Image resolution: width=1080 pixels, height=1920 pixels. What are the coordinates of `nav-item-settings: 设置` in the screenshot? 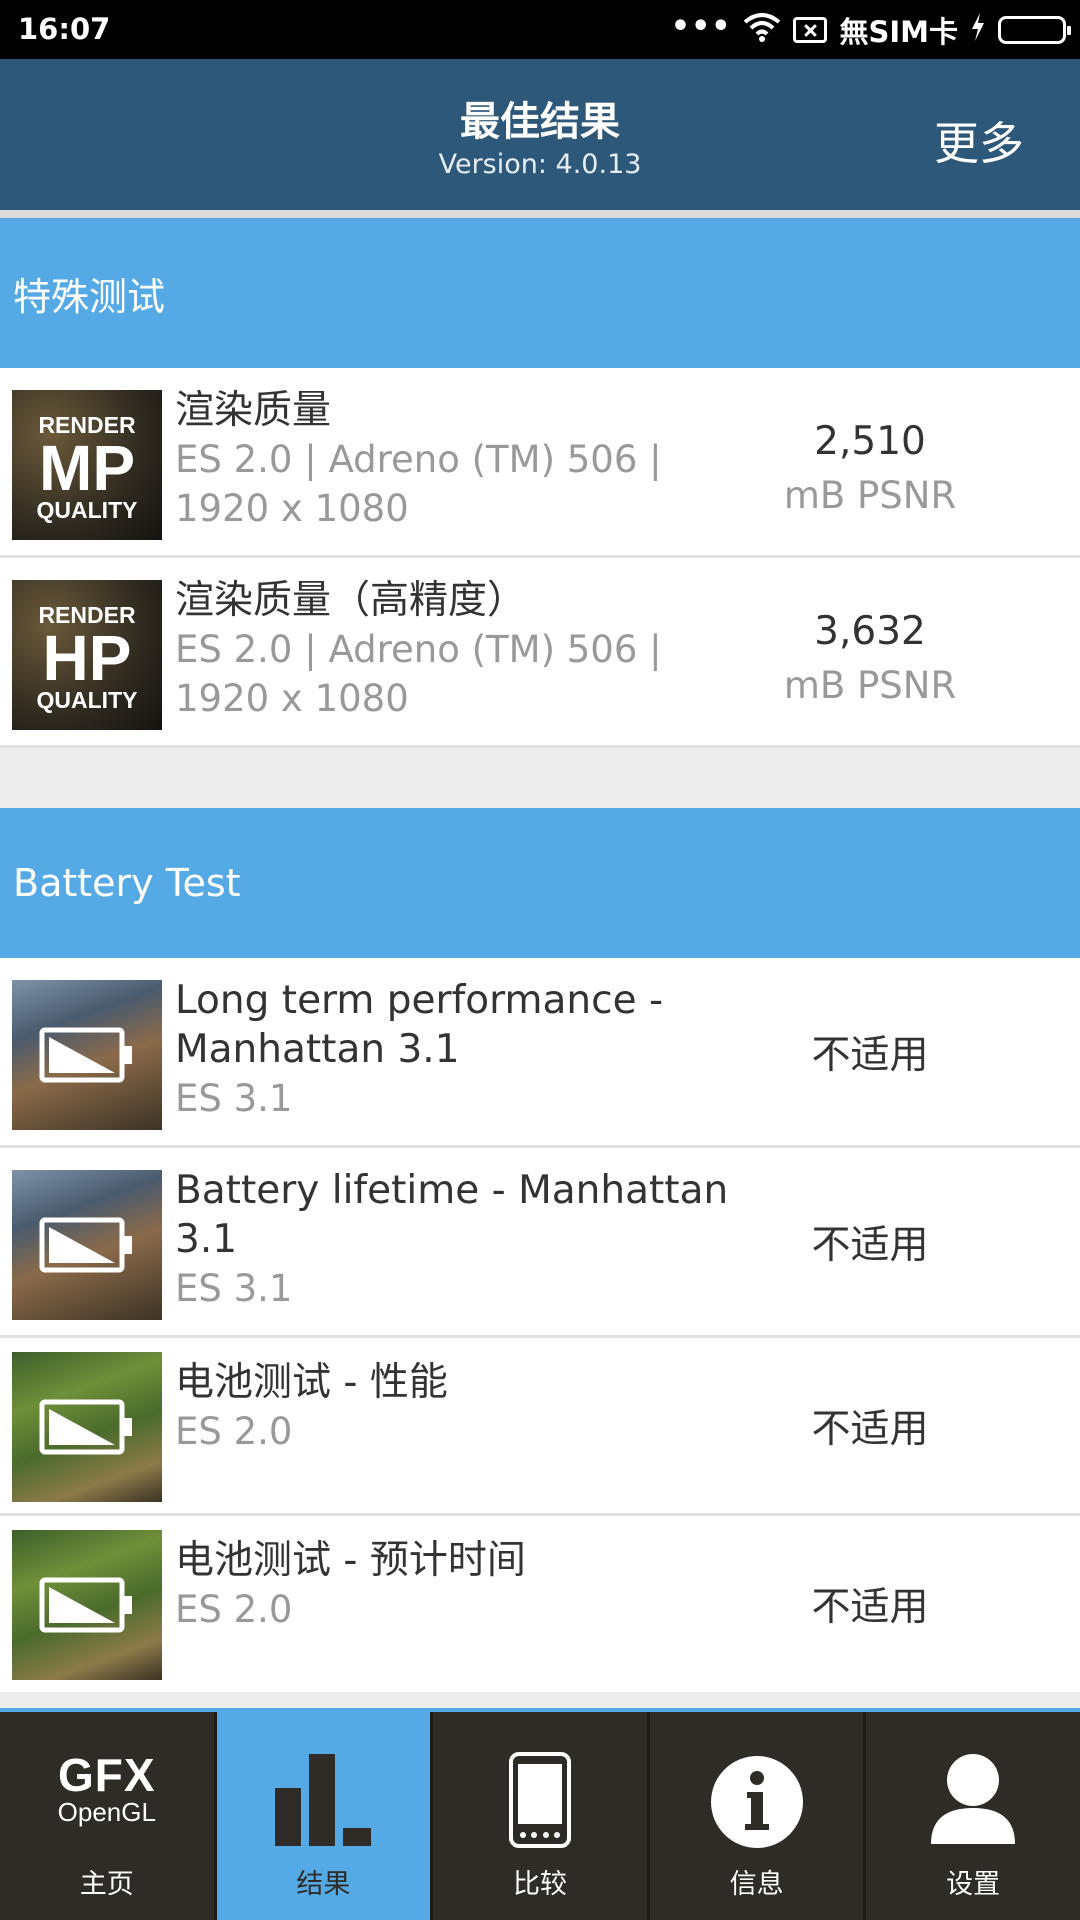 It's located at (973, 1816).